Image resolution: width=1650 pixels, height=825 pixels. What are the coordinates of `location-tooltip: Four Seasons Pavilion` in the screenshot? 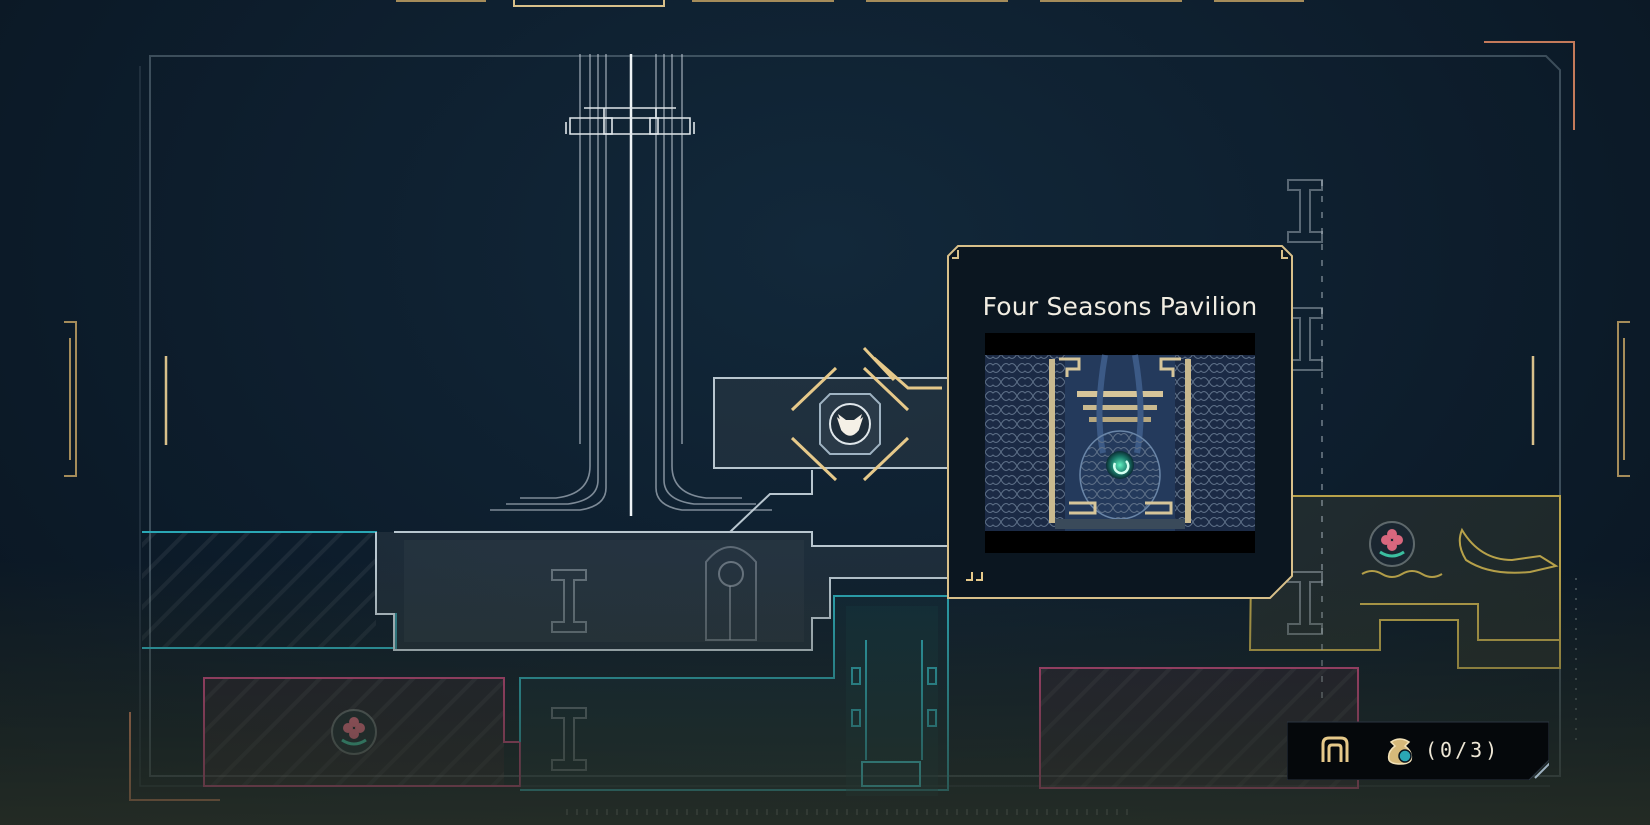 It's located at (1120, 422).